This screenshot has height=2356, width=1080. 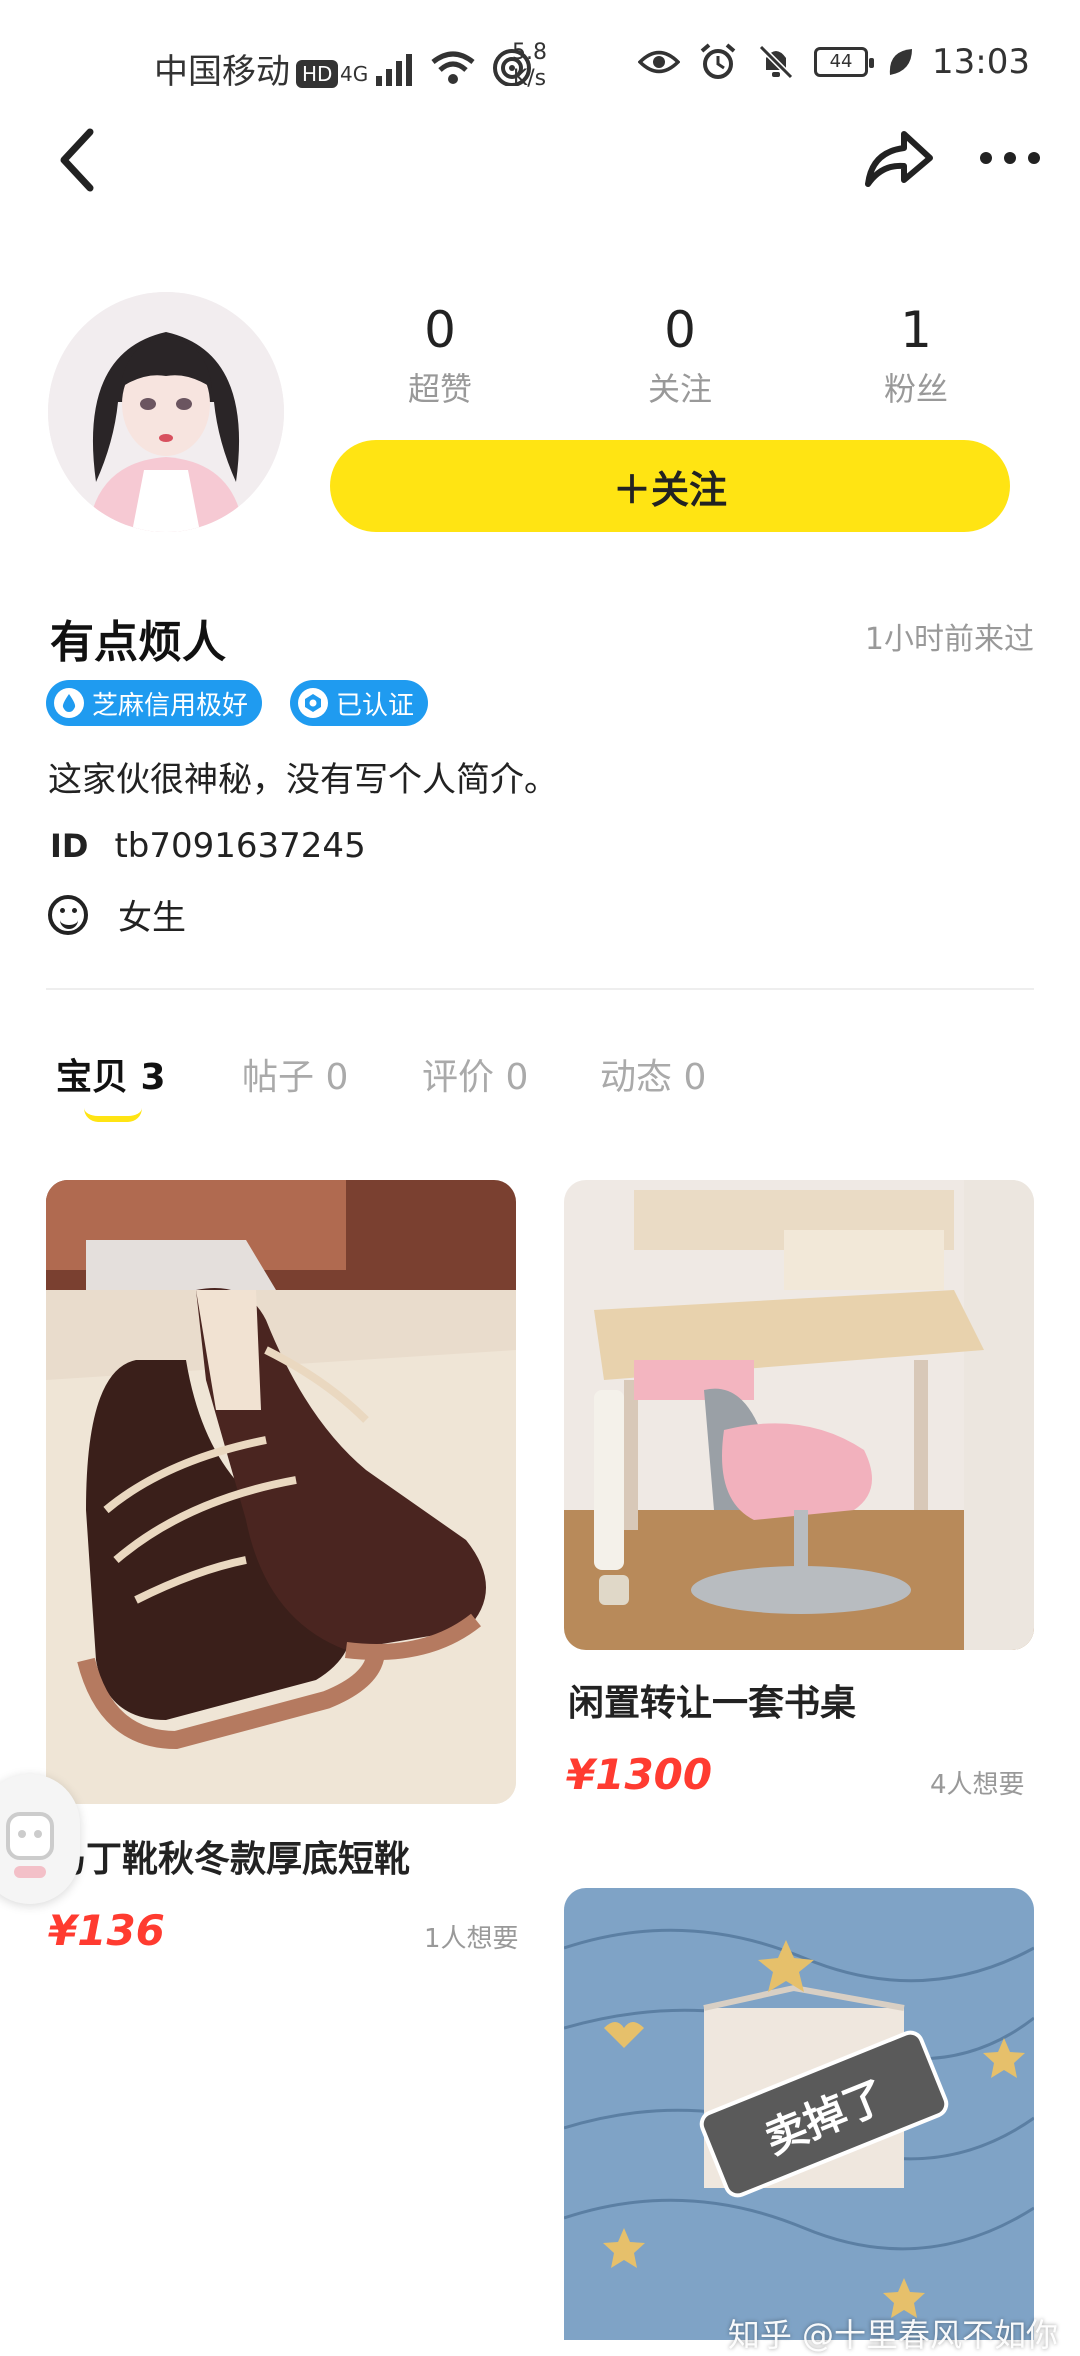 I want to click on item-card-1-image, so click(x=281, y=1492).